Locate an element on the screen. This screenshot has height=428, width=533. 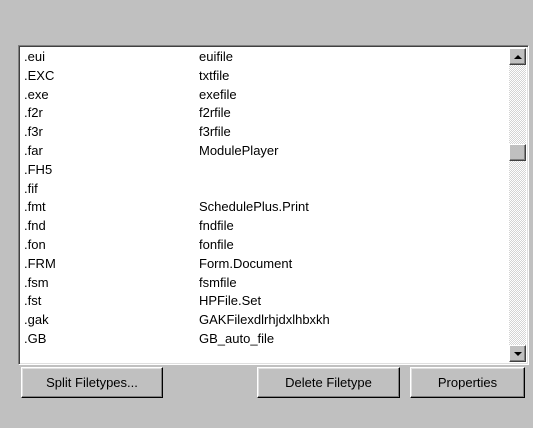
filetype-extension: .FRM is located at coordinates (40, 263).